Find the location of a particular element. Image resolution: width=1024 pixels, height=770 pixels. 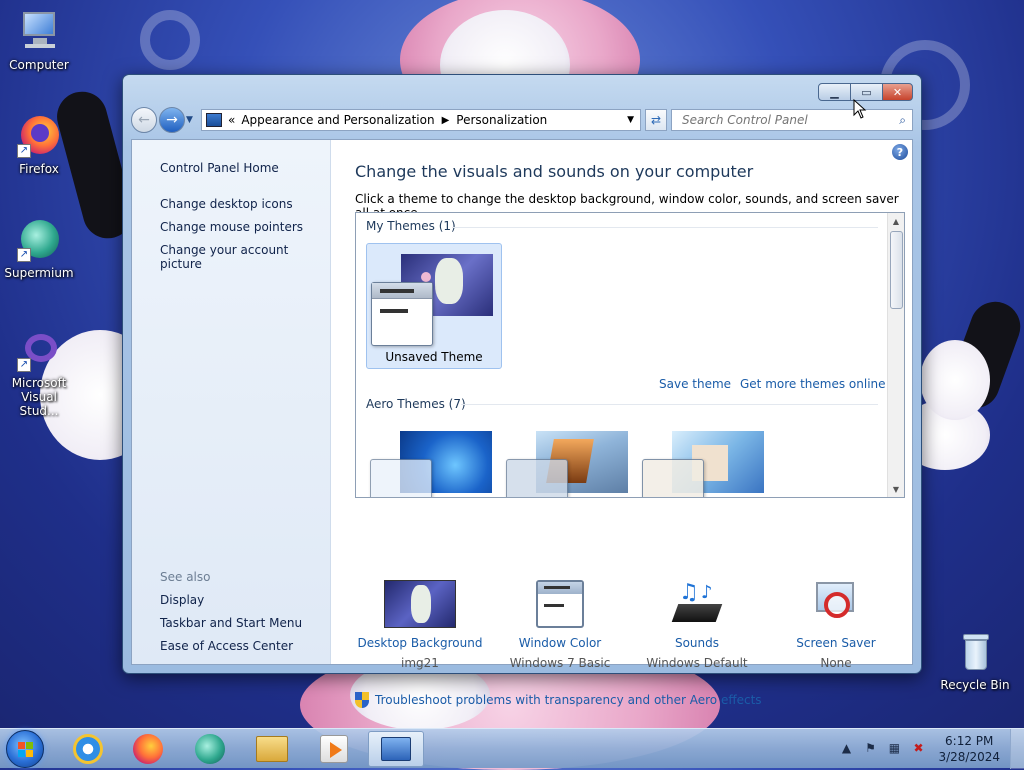

theme-characters is located at coordinates (706, 458).